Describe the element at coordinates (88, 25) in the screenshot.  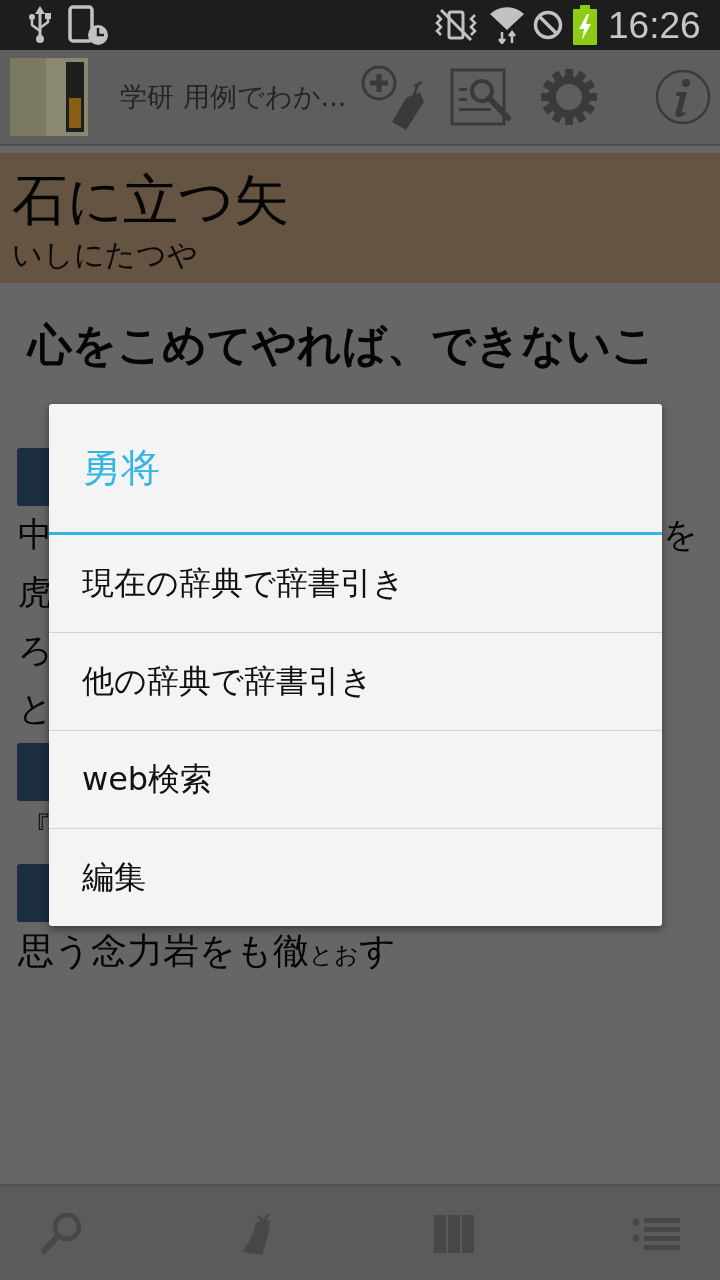
I see `phone-clock-icon` at that location.